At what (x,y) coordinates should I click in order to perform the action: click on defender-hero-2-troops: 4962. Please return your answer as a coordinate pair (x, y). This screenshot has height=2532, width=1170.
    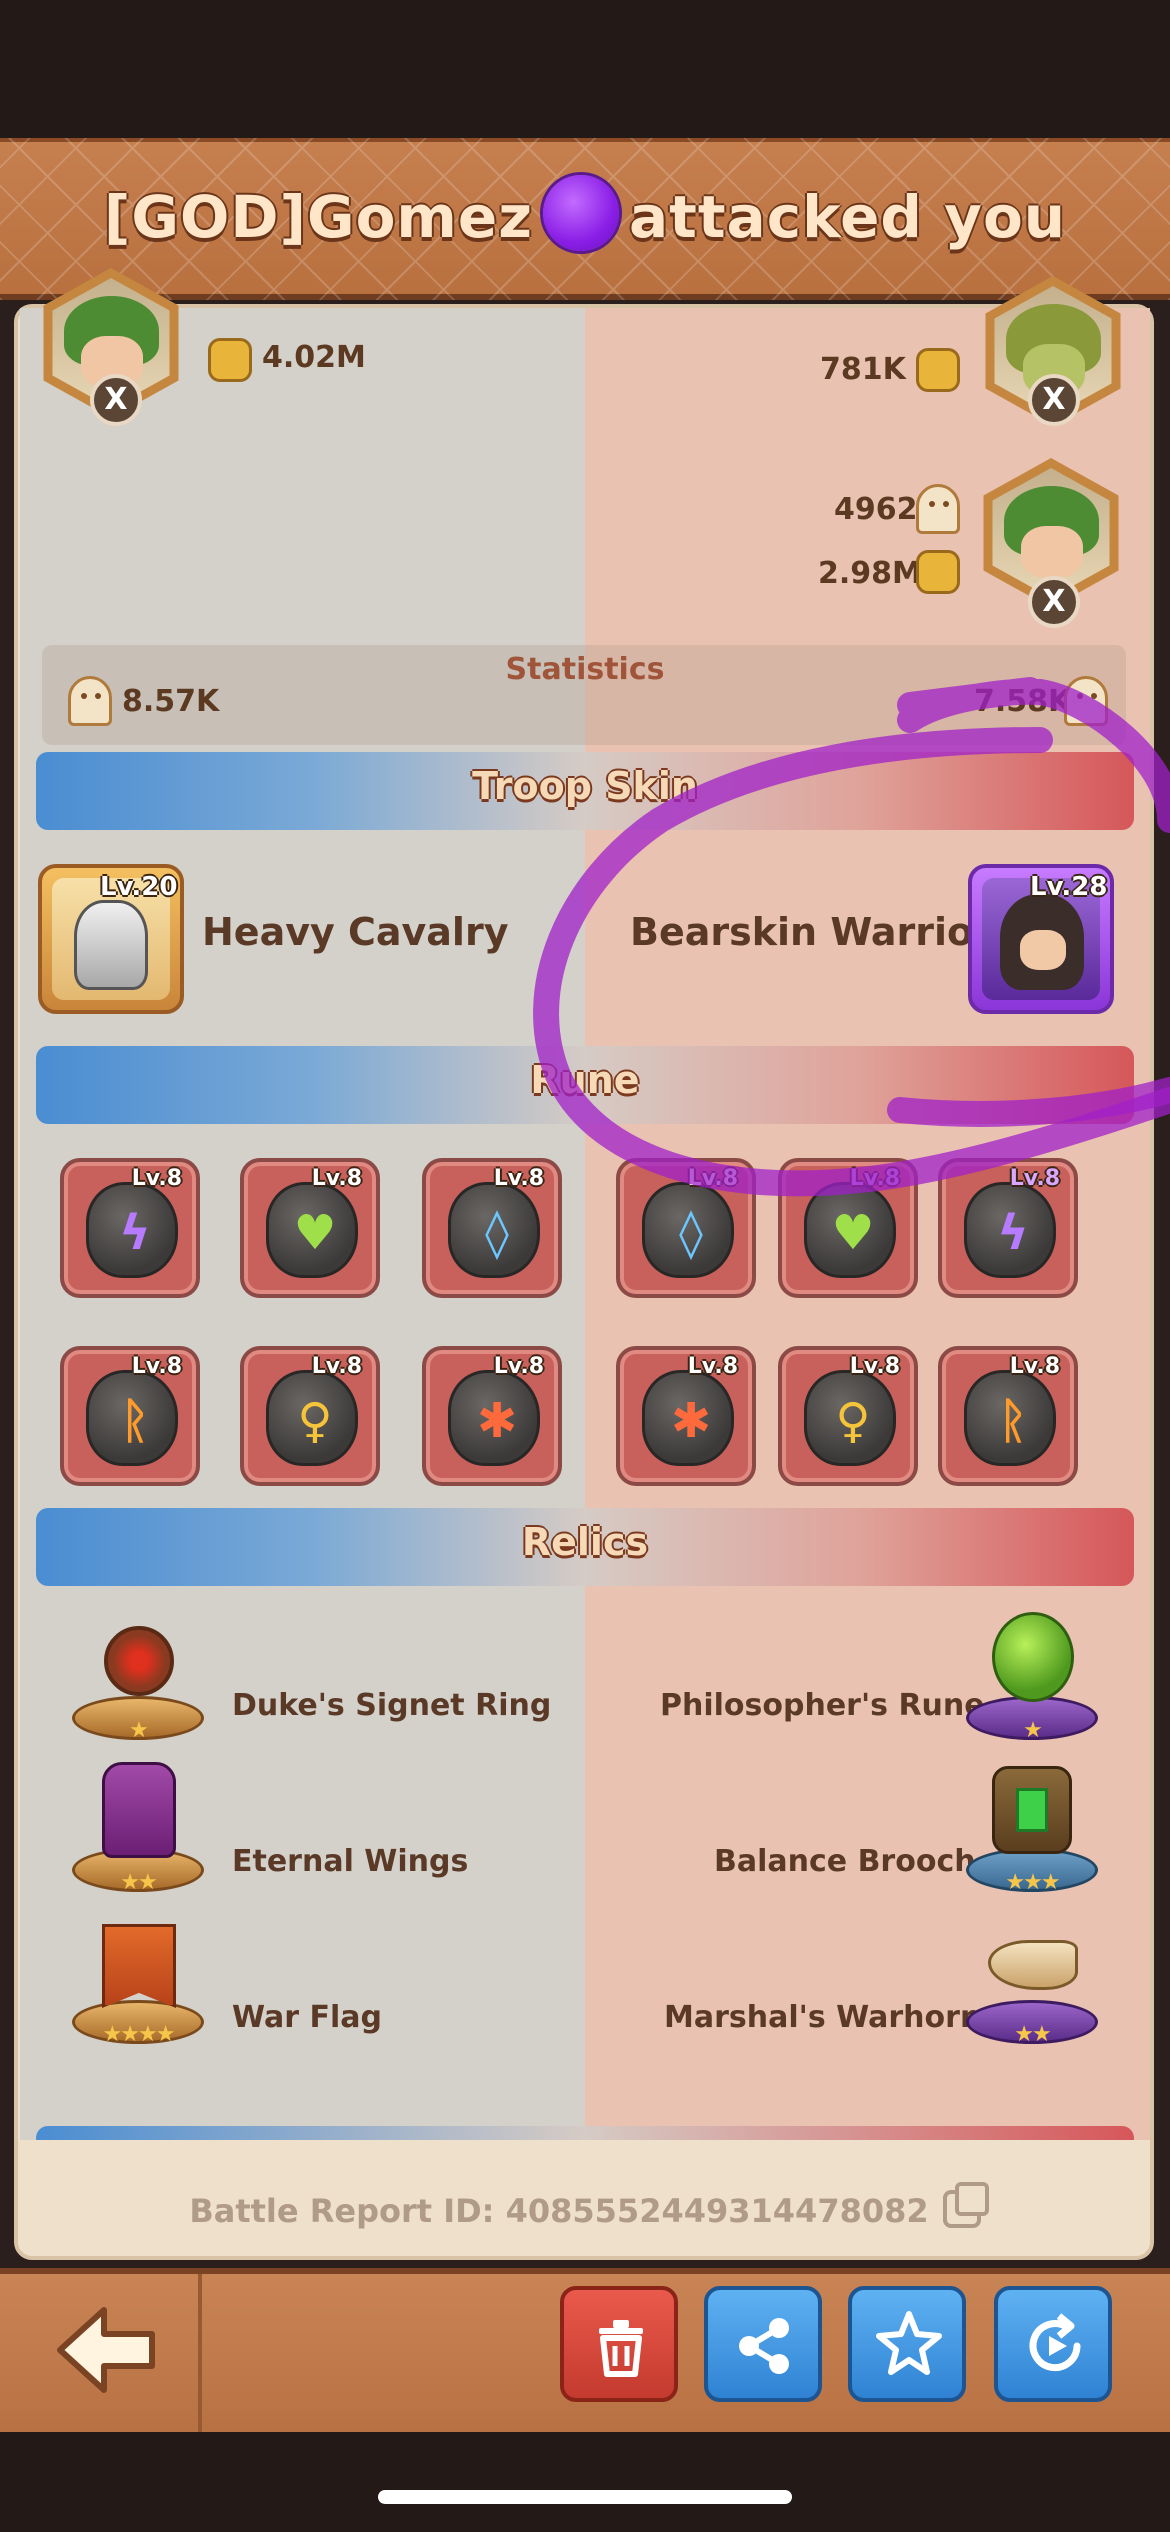
    Looking at the image, I should click on (876, 509).